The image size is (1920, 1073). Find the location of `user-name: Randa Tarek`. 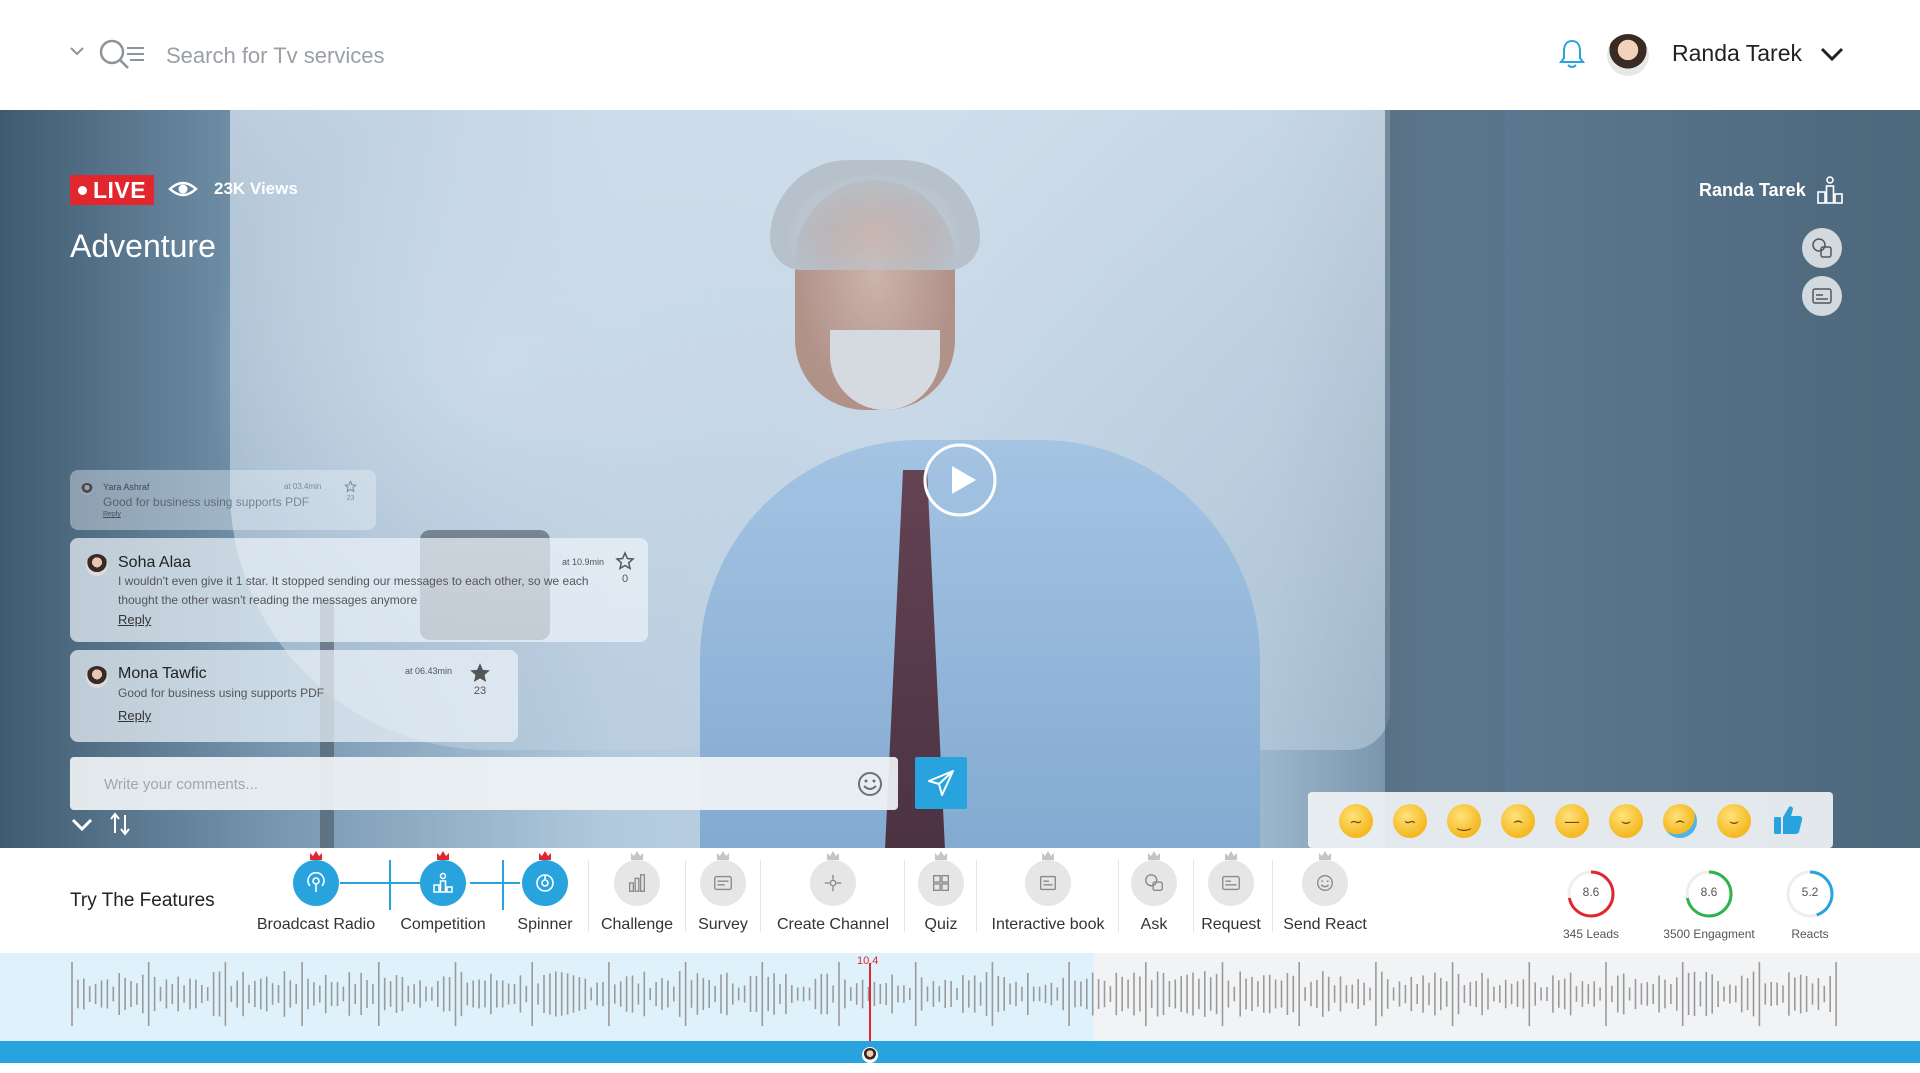

user-name: Randa Tarek is located at coordinates (1737, 53).